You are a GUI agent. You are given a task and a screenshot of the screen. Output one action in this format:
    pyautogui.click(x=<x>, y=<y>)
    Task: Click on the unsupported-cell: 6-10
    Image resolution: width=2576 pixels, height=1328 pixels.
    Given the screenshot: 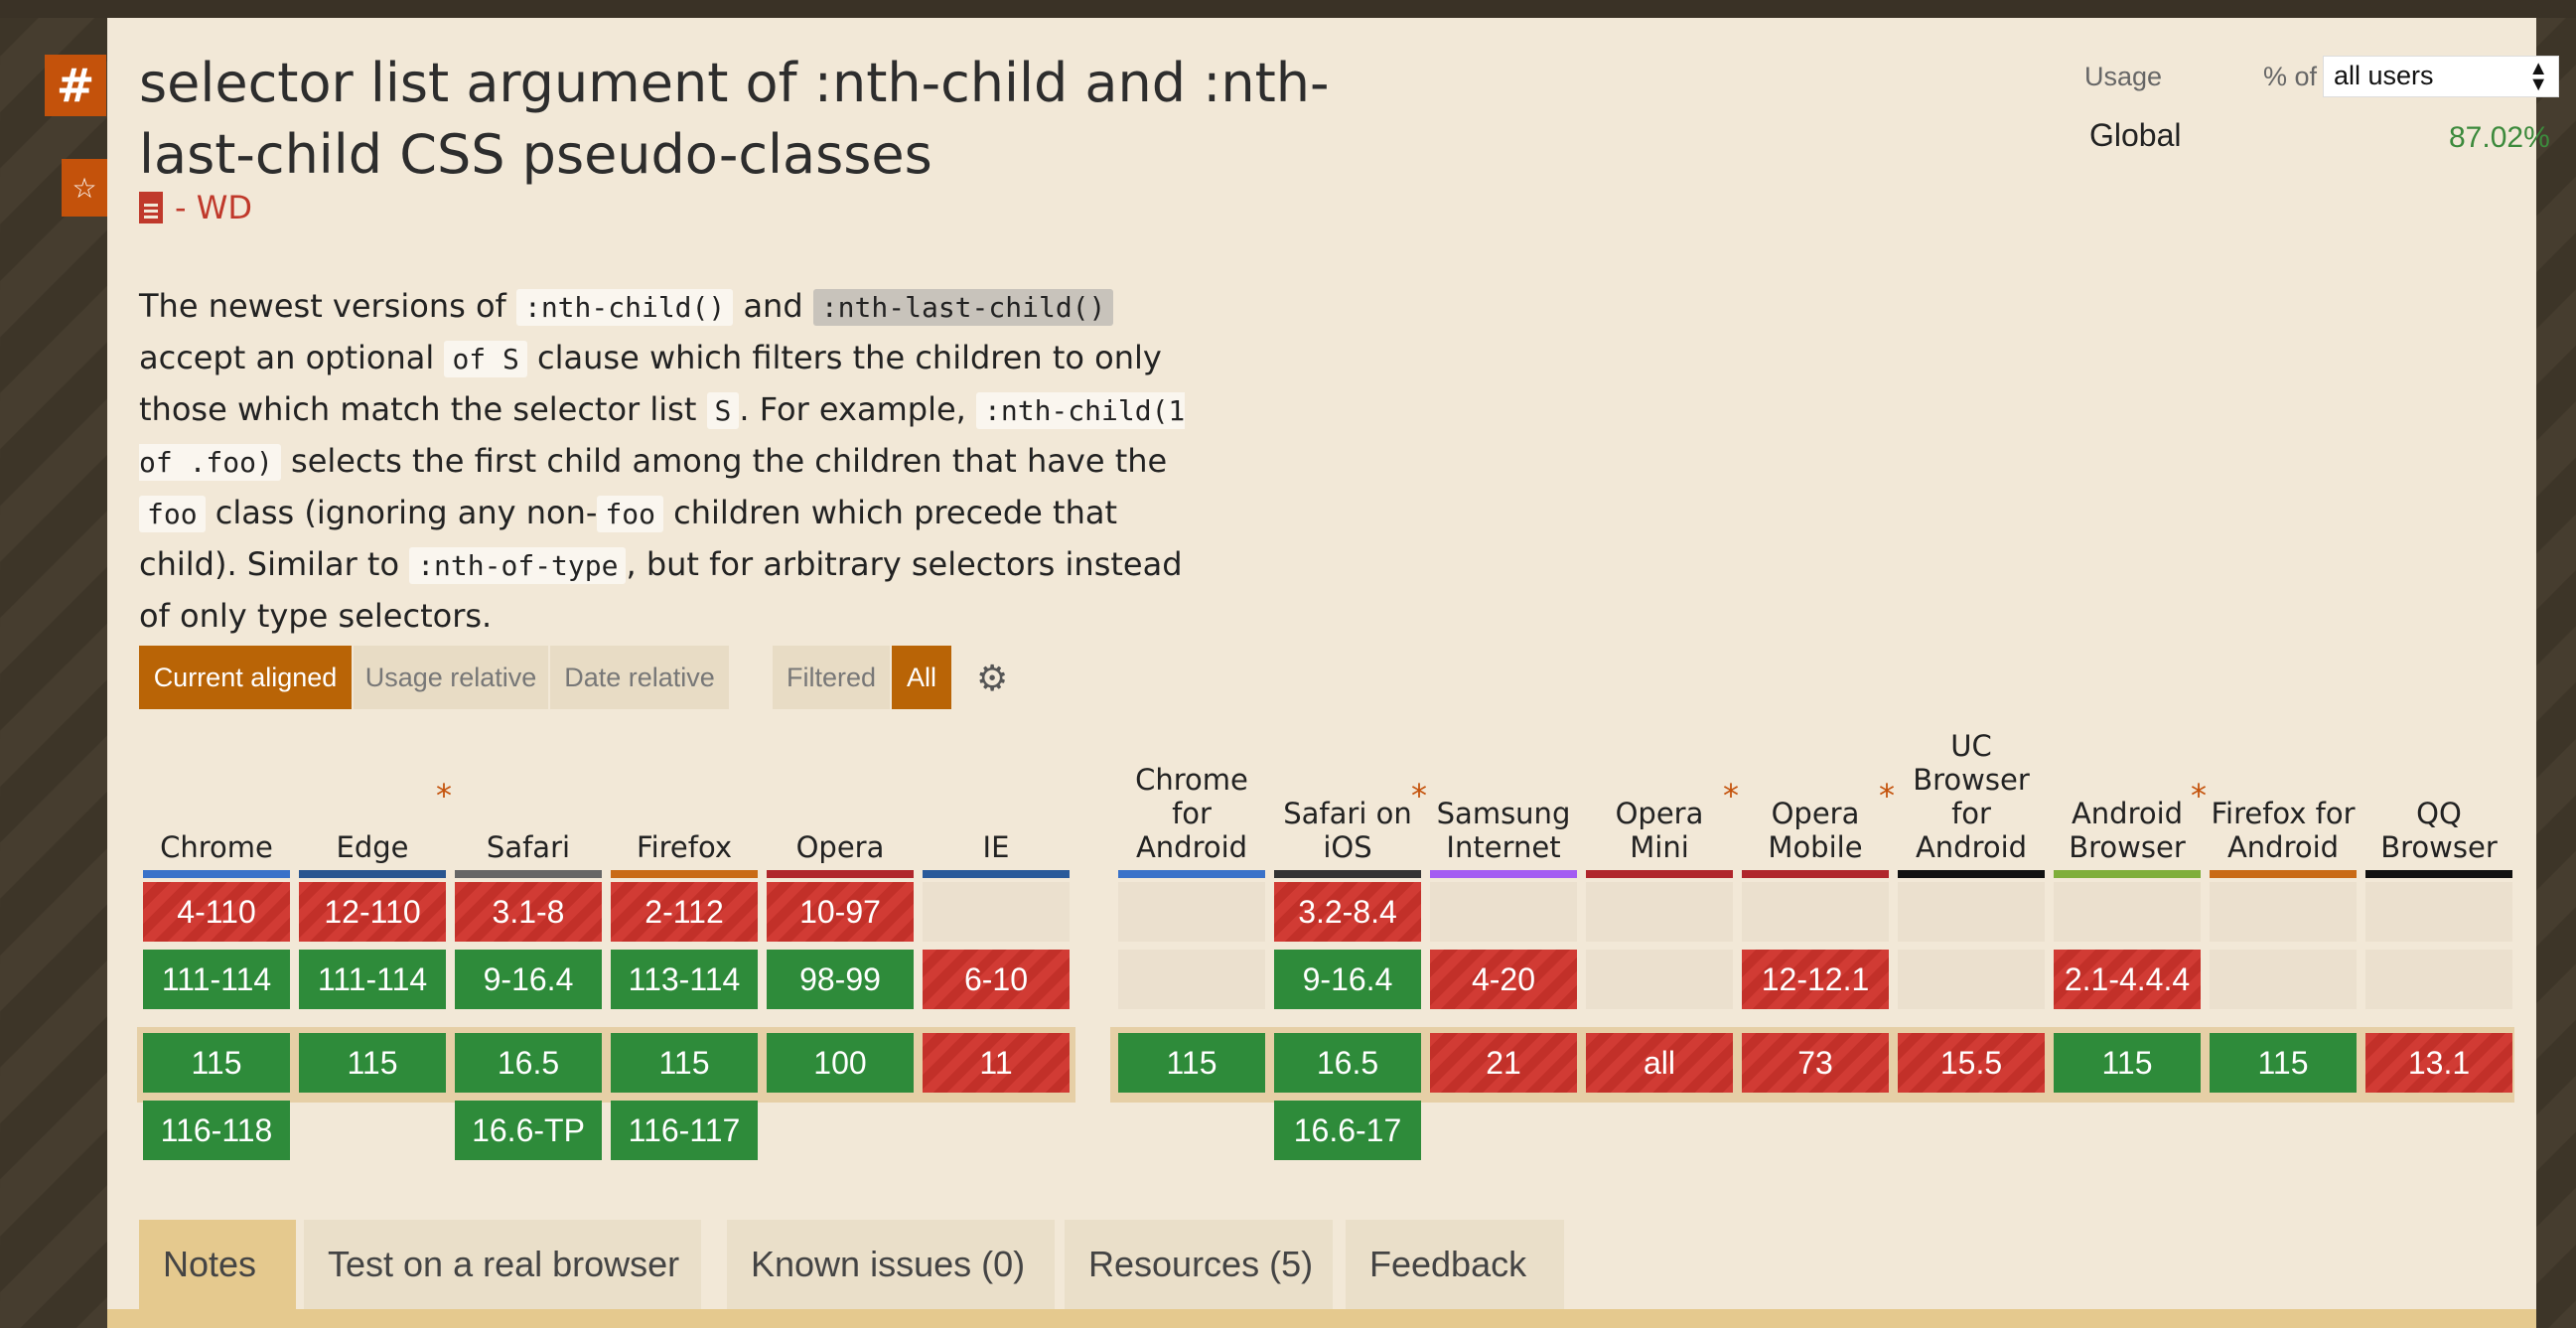 What is the action you would take?
    pyautogui.click(x=996, y=979)
    